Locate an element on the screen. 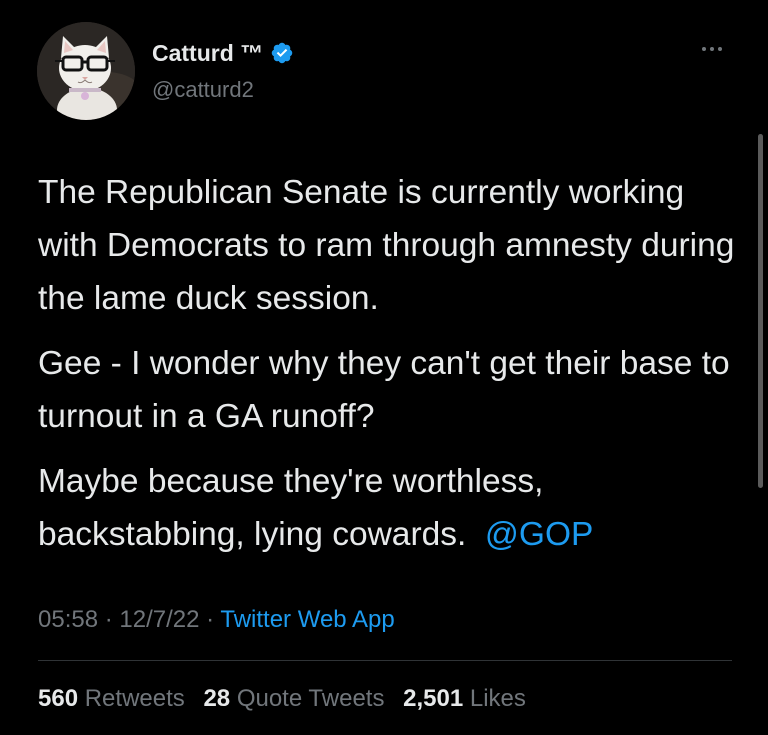 The image size is (768, 735). scrollbar is located at coordinates (760, 311).